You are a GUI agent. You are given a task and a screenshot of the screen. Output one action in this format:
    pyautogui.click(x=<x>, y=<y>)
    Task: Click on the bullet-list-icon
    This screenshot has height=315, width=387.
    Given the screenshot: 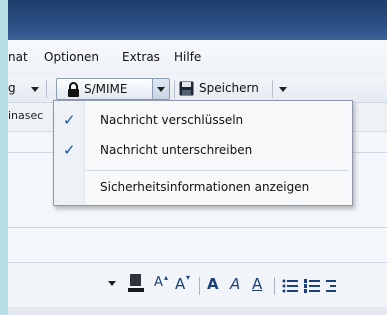 What is the action you would take?
    pyautogui.click(x=290, y=286)
    